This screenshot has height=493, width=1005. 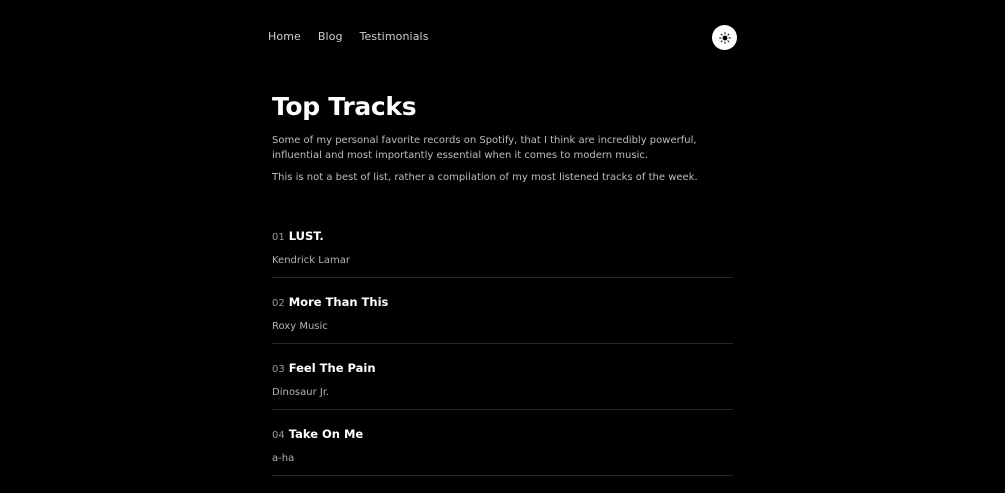 I want to click on track-header: 02 More Than This, so click(x=330, y=302).